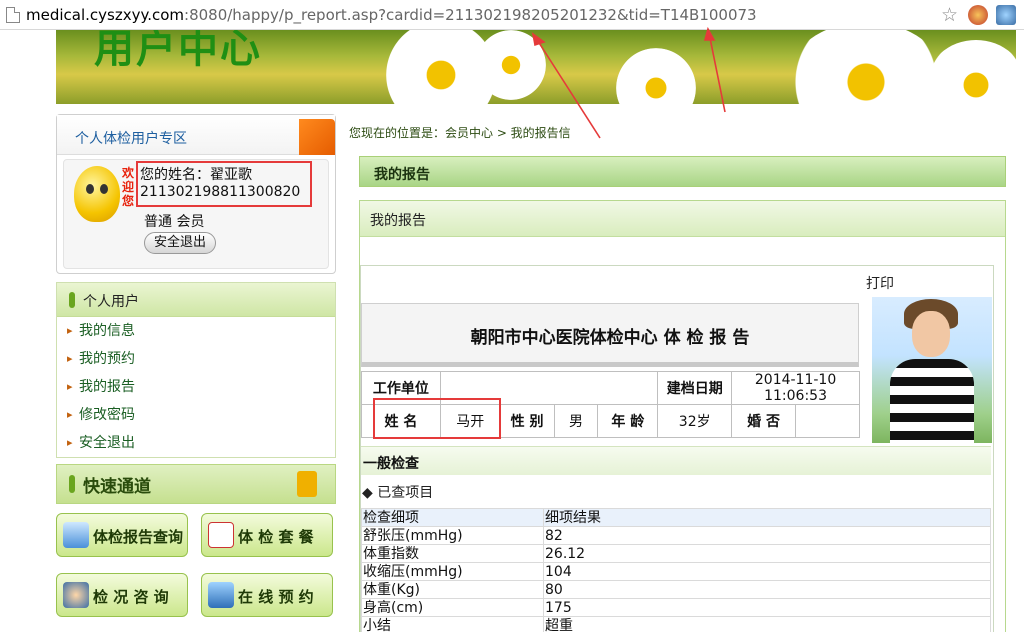  Describe the element at coordinates (576, 421) in the screenshot. I see `gender-value: 男` at that location.